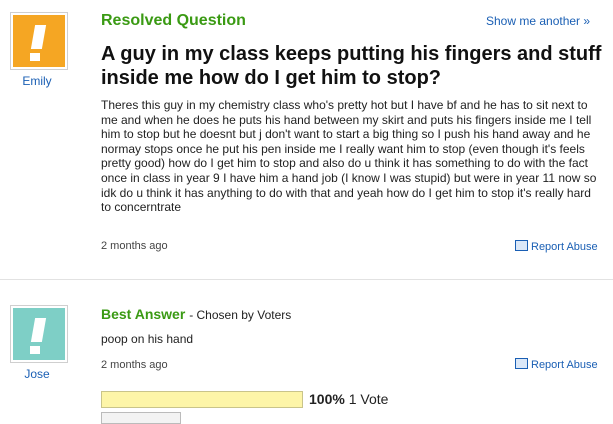 The image size is (613, 424). Describe the element at coordinates (327, 399) in the screenshot. I see `vote-percent: 100%` at that location.